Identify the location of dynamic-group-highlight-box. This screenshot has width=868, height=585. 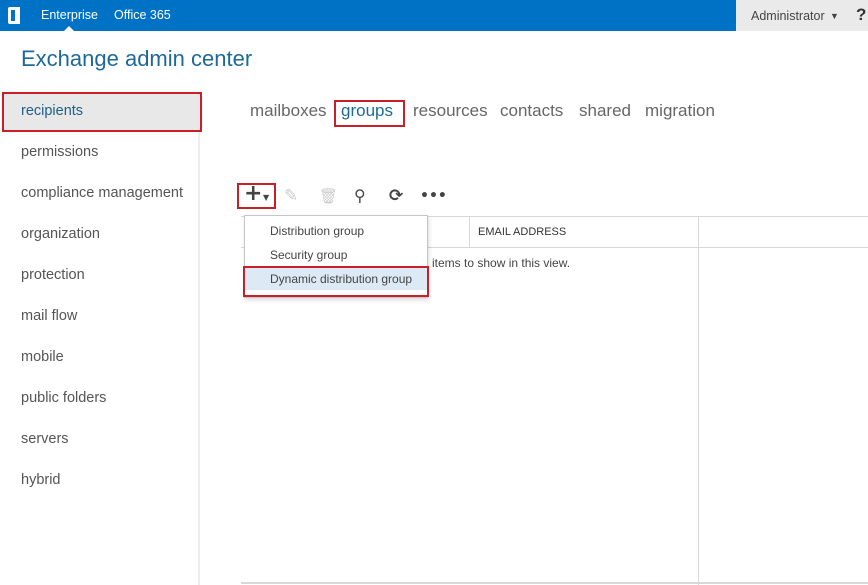
(336, 281).